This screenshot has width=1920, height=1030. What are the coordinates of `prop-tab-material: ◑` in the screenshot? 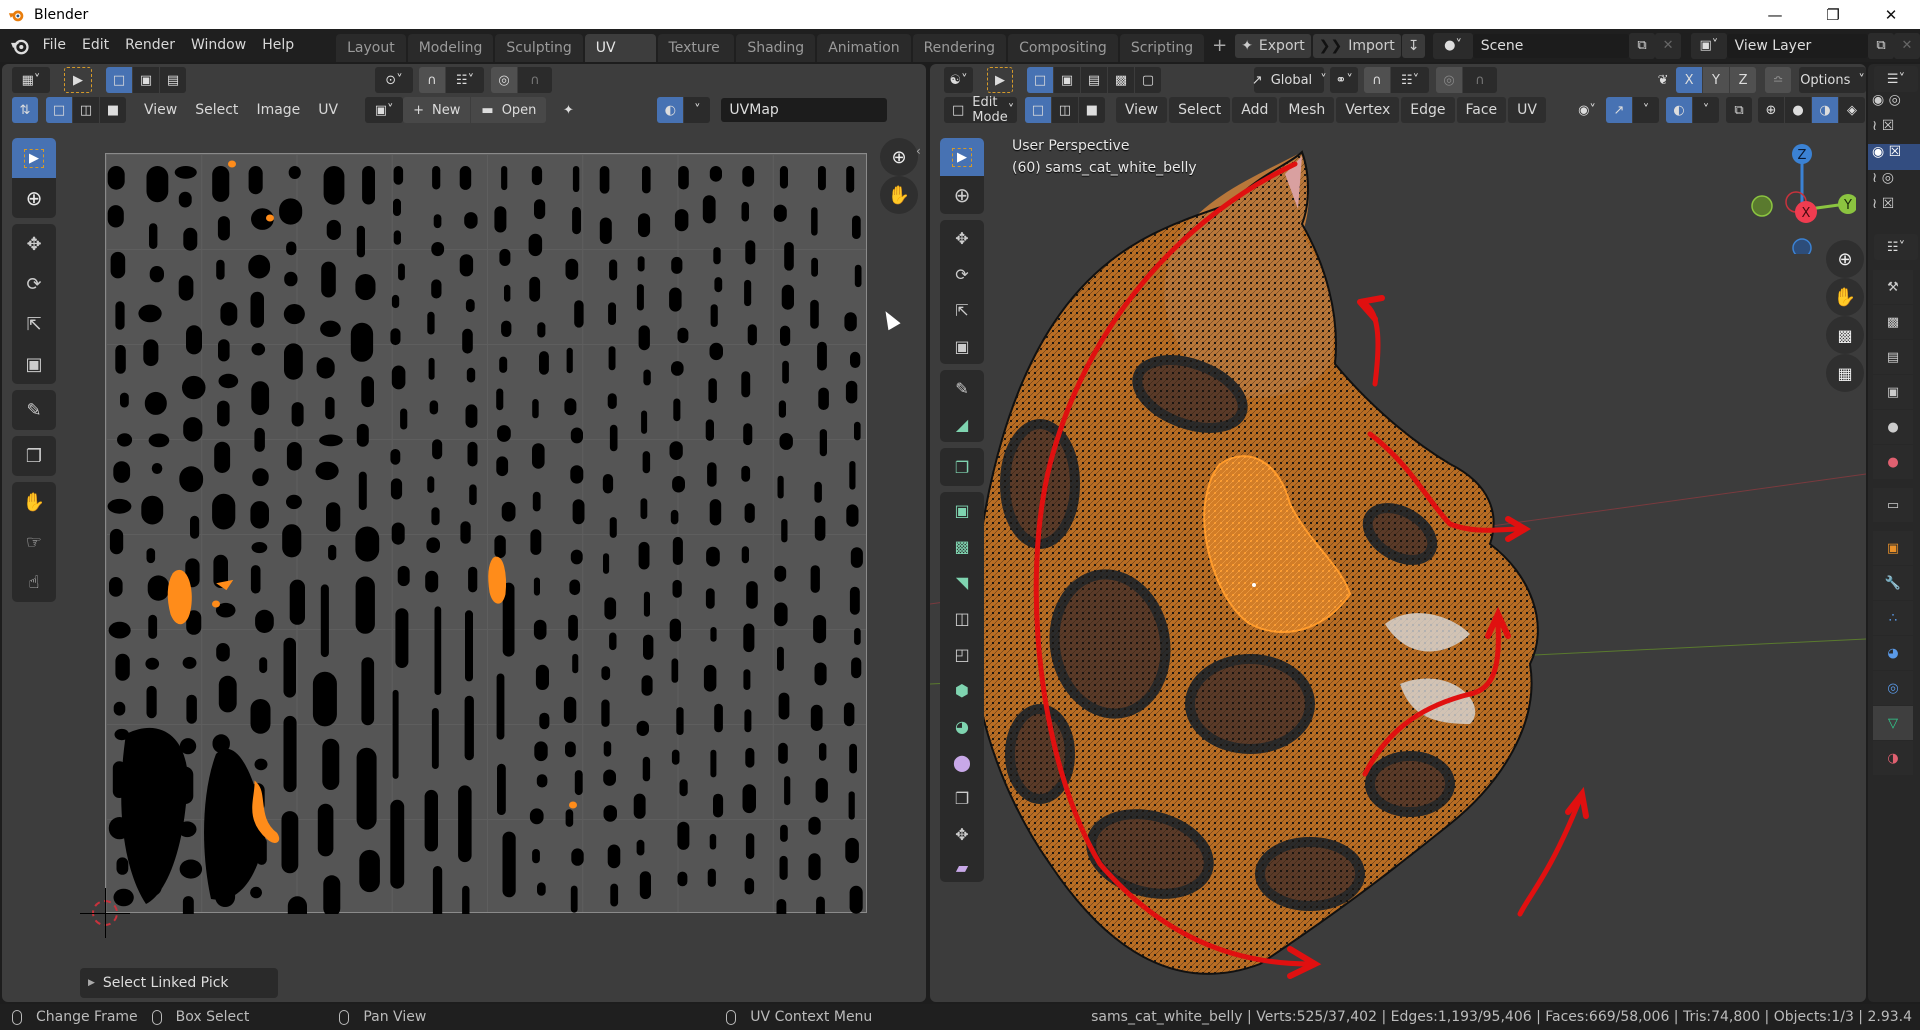 It's located at (1893, 758).